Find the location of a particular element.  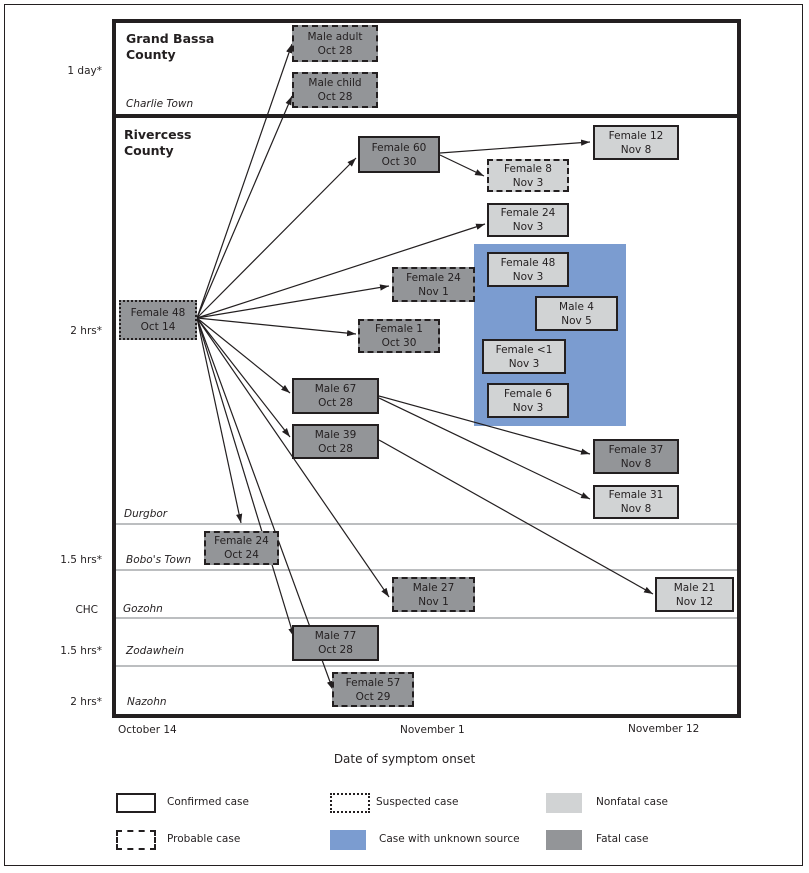

legend-swatch-nonfatal is located at coordinates (564, 803).